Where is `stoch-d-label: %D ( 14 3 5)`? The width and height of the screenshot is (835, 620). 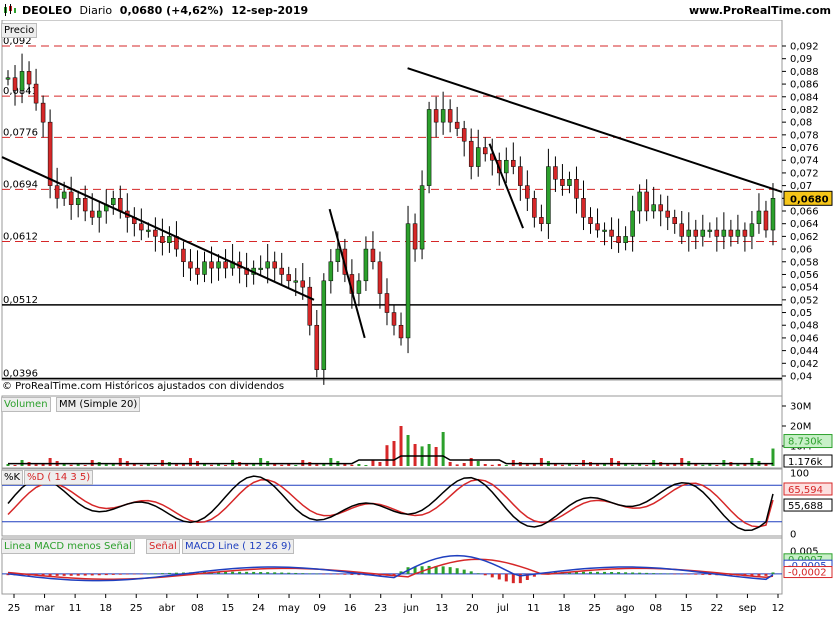 stoch-d-label: %D ( 14 3 5) is located at coordinates (59, 477).